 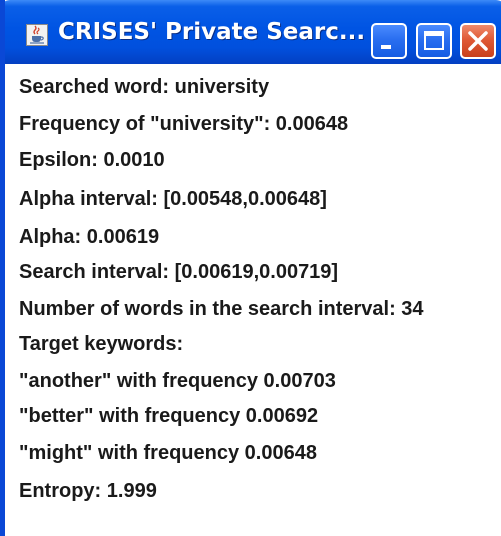 What do you see at coordinates (184, 124) in the screenshot?
I see `frequency-label: Frequency of "university": 0.00648` at bounding box center [184, 124].